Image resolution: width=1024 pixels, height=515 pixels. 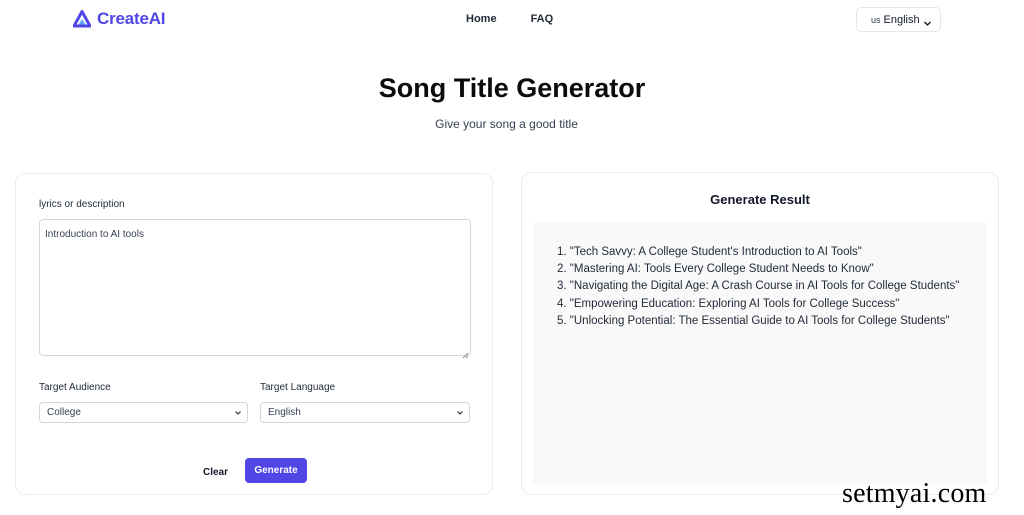 What do you see at coordinates (255, 287) in the screenshot?
I see `lyrics-textarea: Introduction to AI tools` at bounding box center [255, 287].